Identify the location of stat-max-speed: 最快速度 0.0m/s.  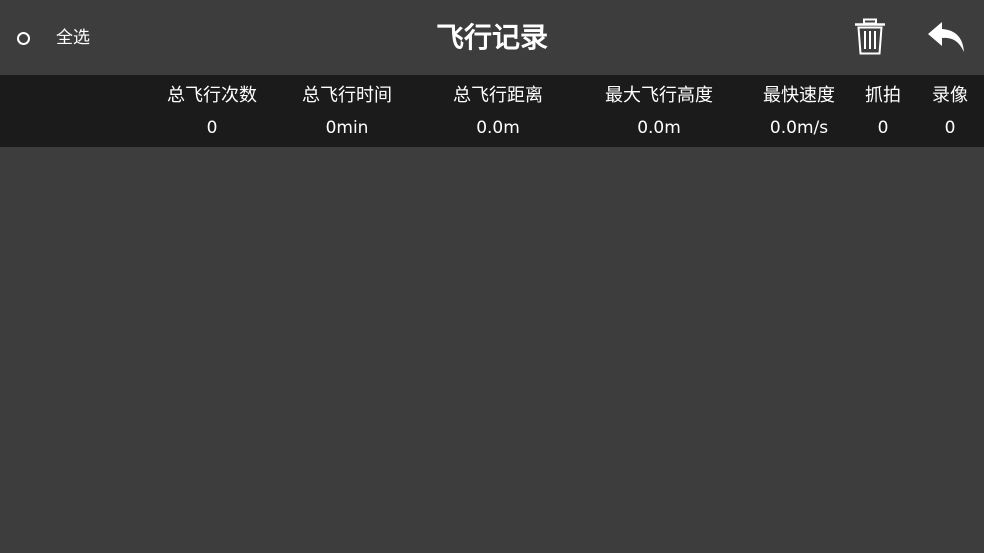
(799, 111).